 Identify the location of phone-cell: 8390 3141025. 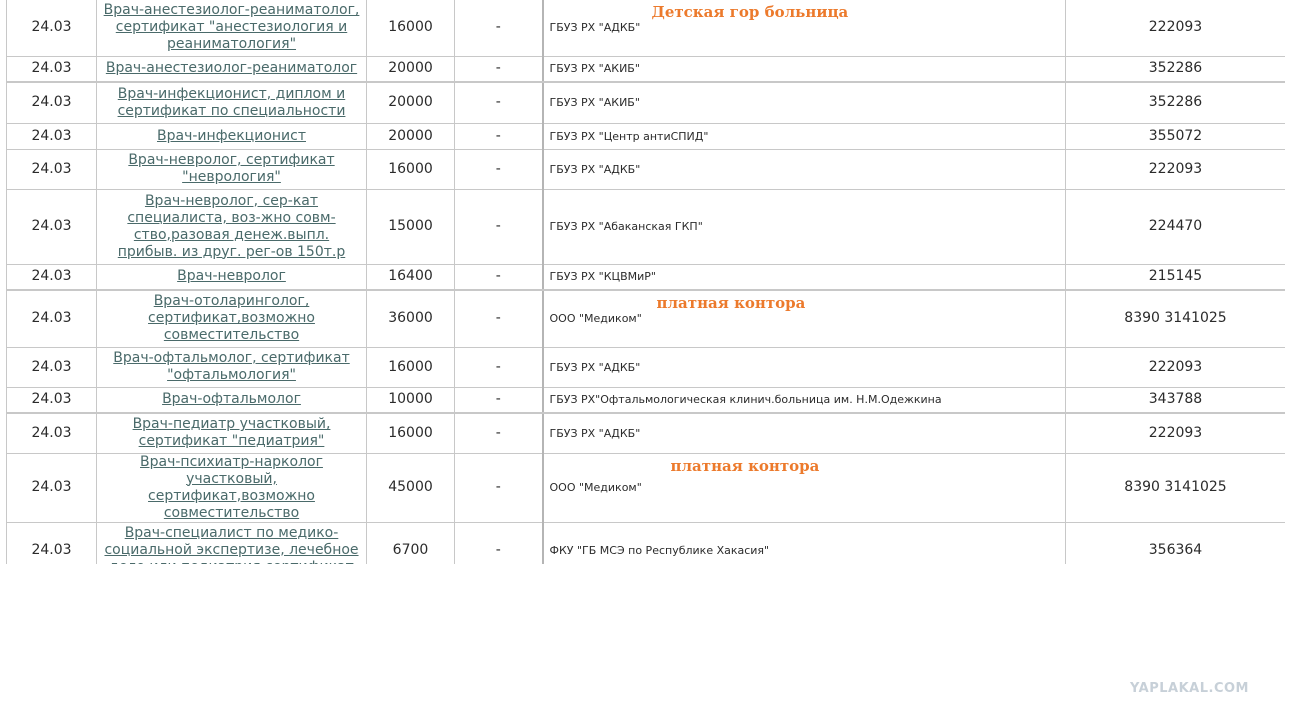
(1175, 319).